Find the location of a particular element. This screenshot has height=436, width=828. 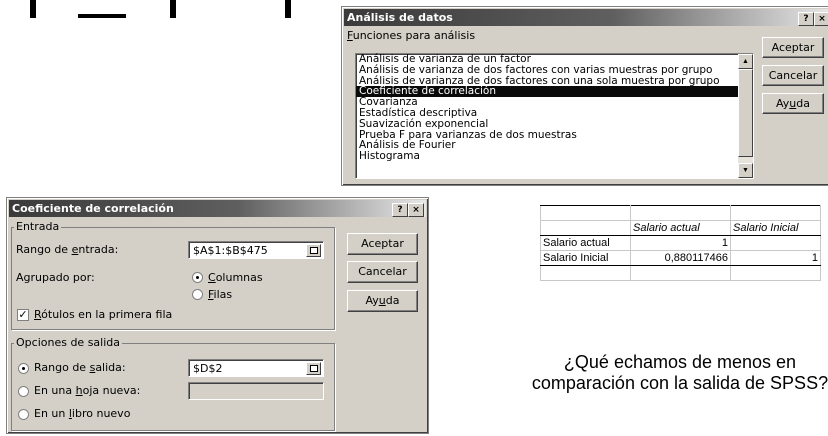

new-book-label: En un libro nuevo is located at coordinates (82, 413).